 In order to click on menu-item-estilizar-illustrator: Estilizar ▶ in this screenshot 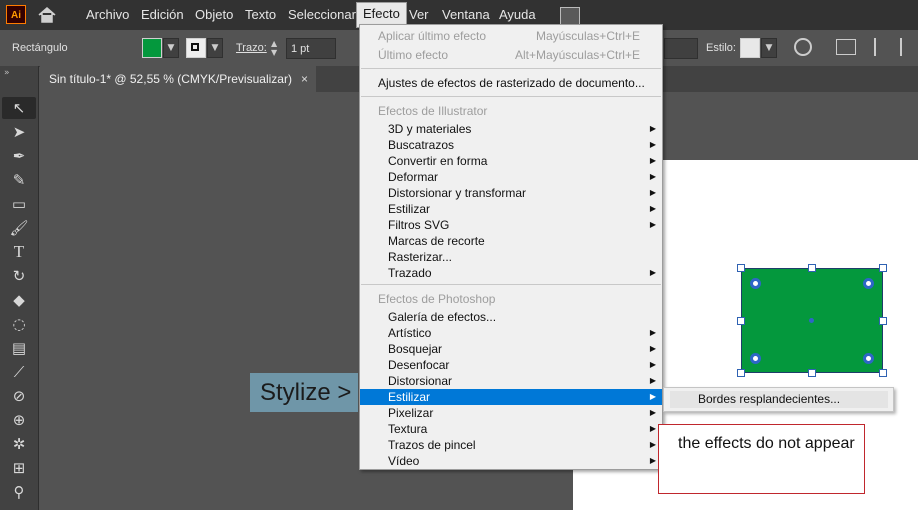, I will do `click(511, 209)`.